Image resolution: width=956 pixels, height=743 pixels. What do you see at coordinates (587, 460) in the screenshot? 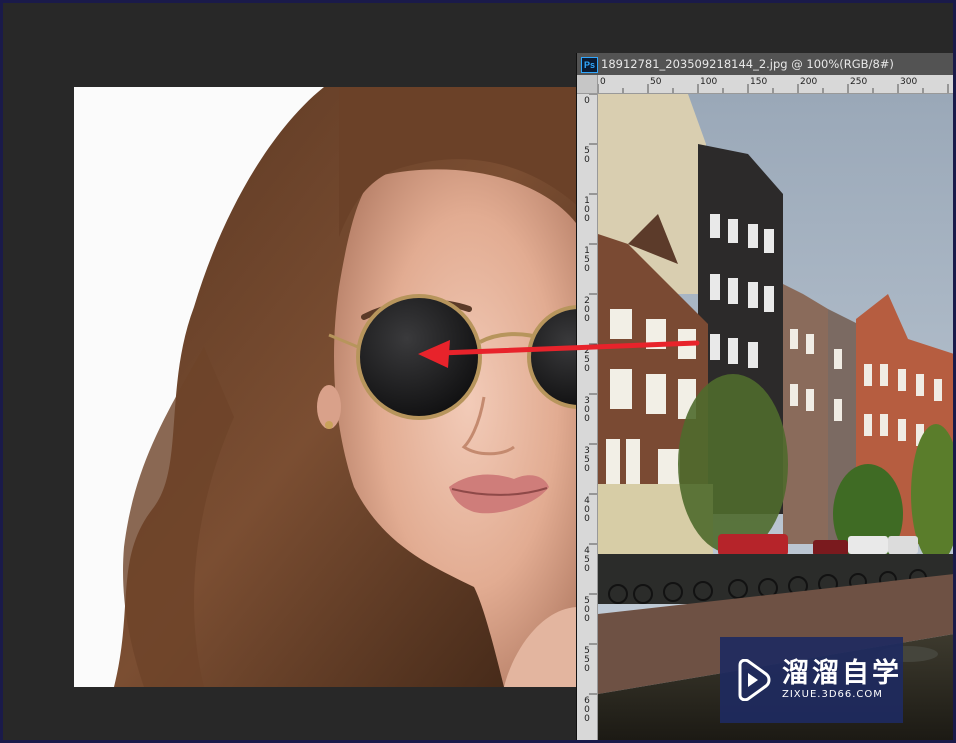
I see `ruler-label: 3 5 0` at bounding box center [587, 460].